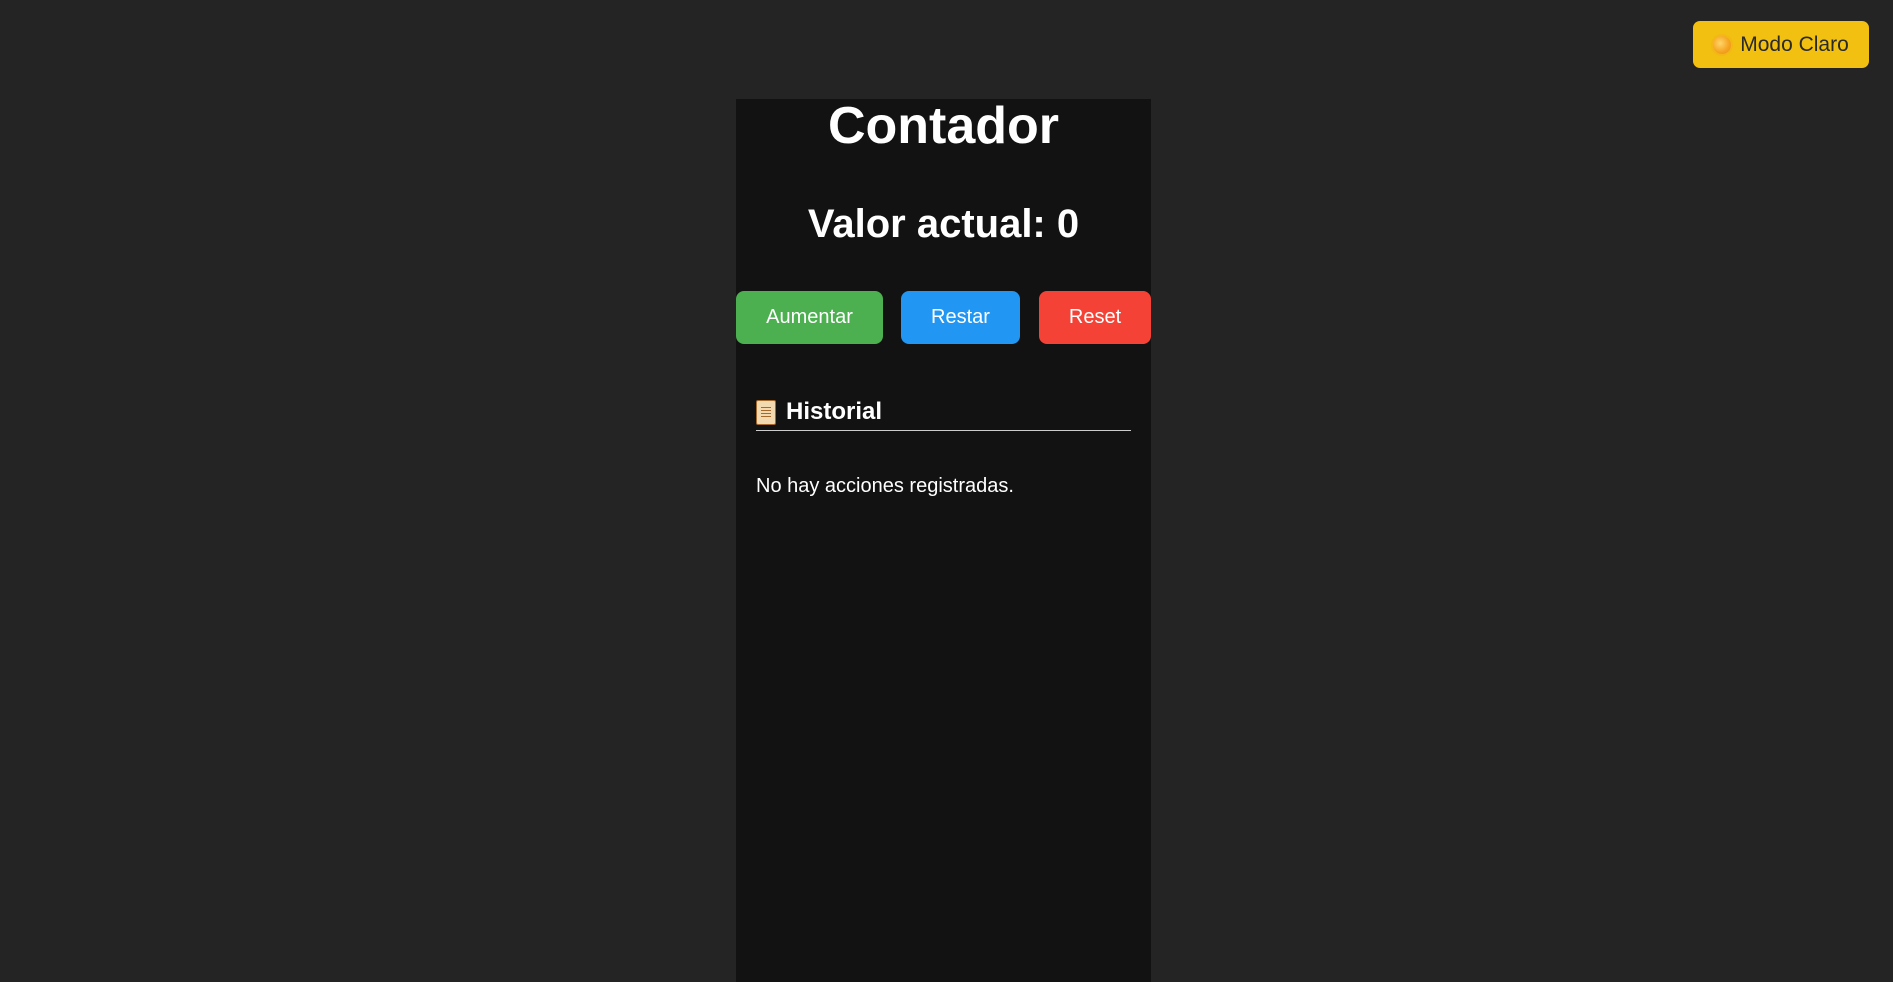  I want to click on theme-toggle-button: Modo Claro, so click(1781, 44).